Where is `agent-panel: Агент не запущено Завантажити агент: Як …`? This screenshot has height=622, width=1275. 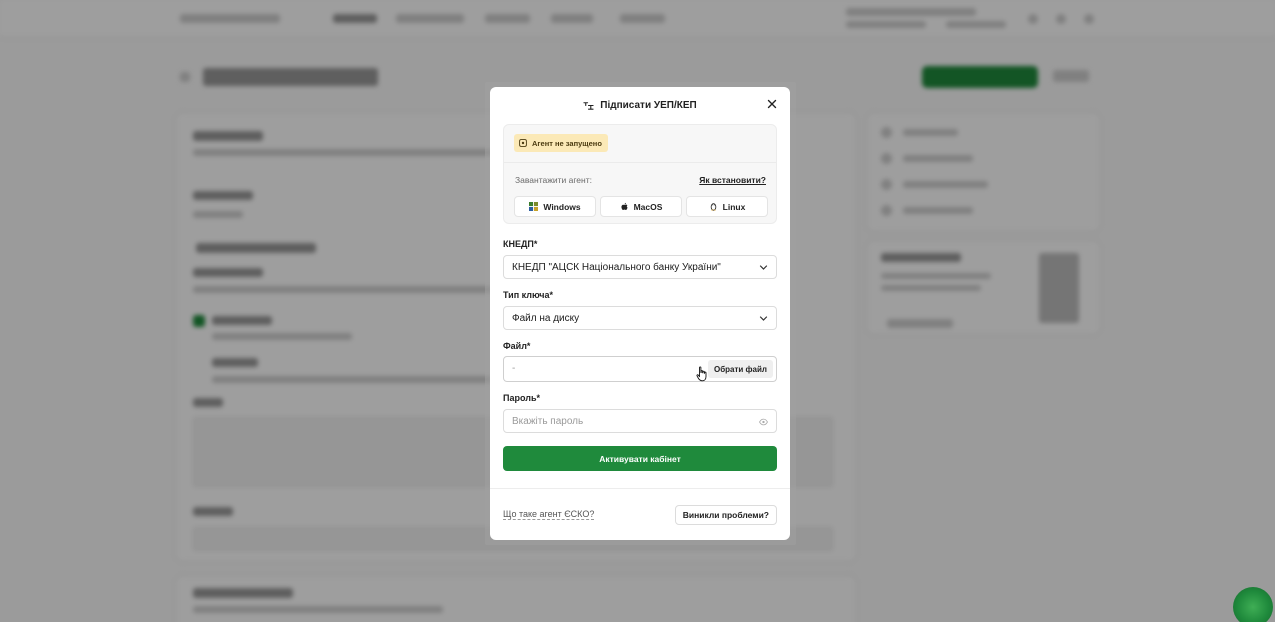
agent-panel: Агент не запущено Завантажити агент: Як … is located at coordinates (640, 174).